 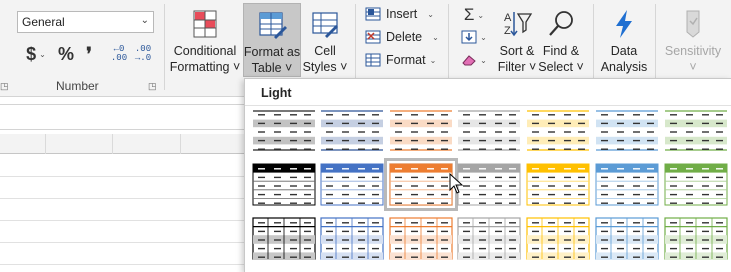 What do you see at coordinates (517, 40) in the screenshot?
I see `sort-filter-button: A Z Sort & Filter ˅` at bounding box center [517, 40].